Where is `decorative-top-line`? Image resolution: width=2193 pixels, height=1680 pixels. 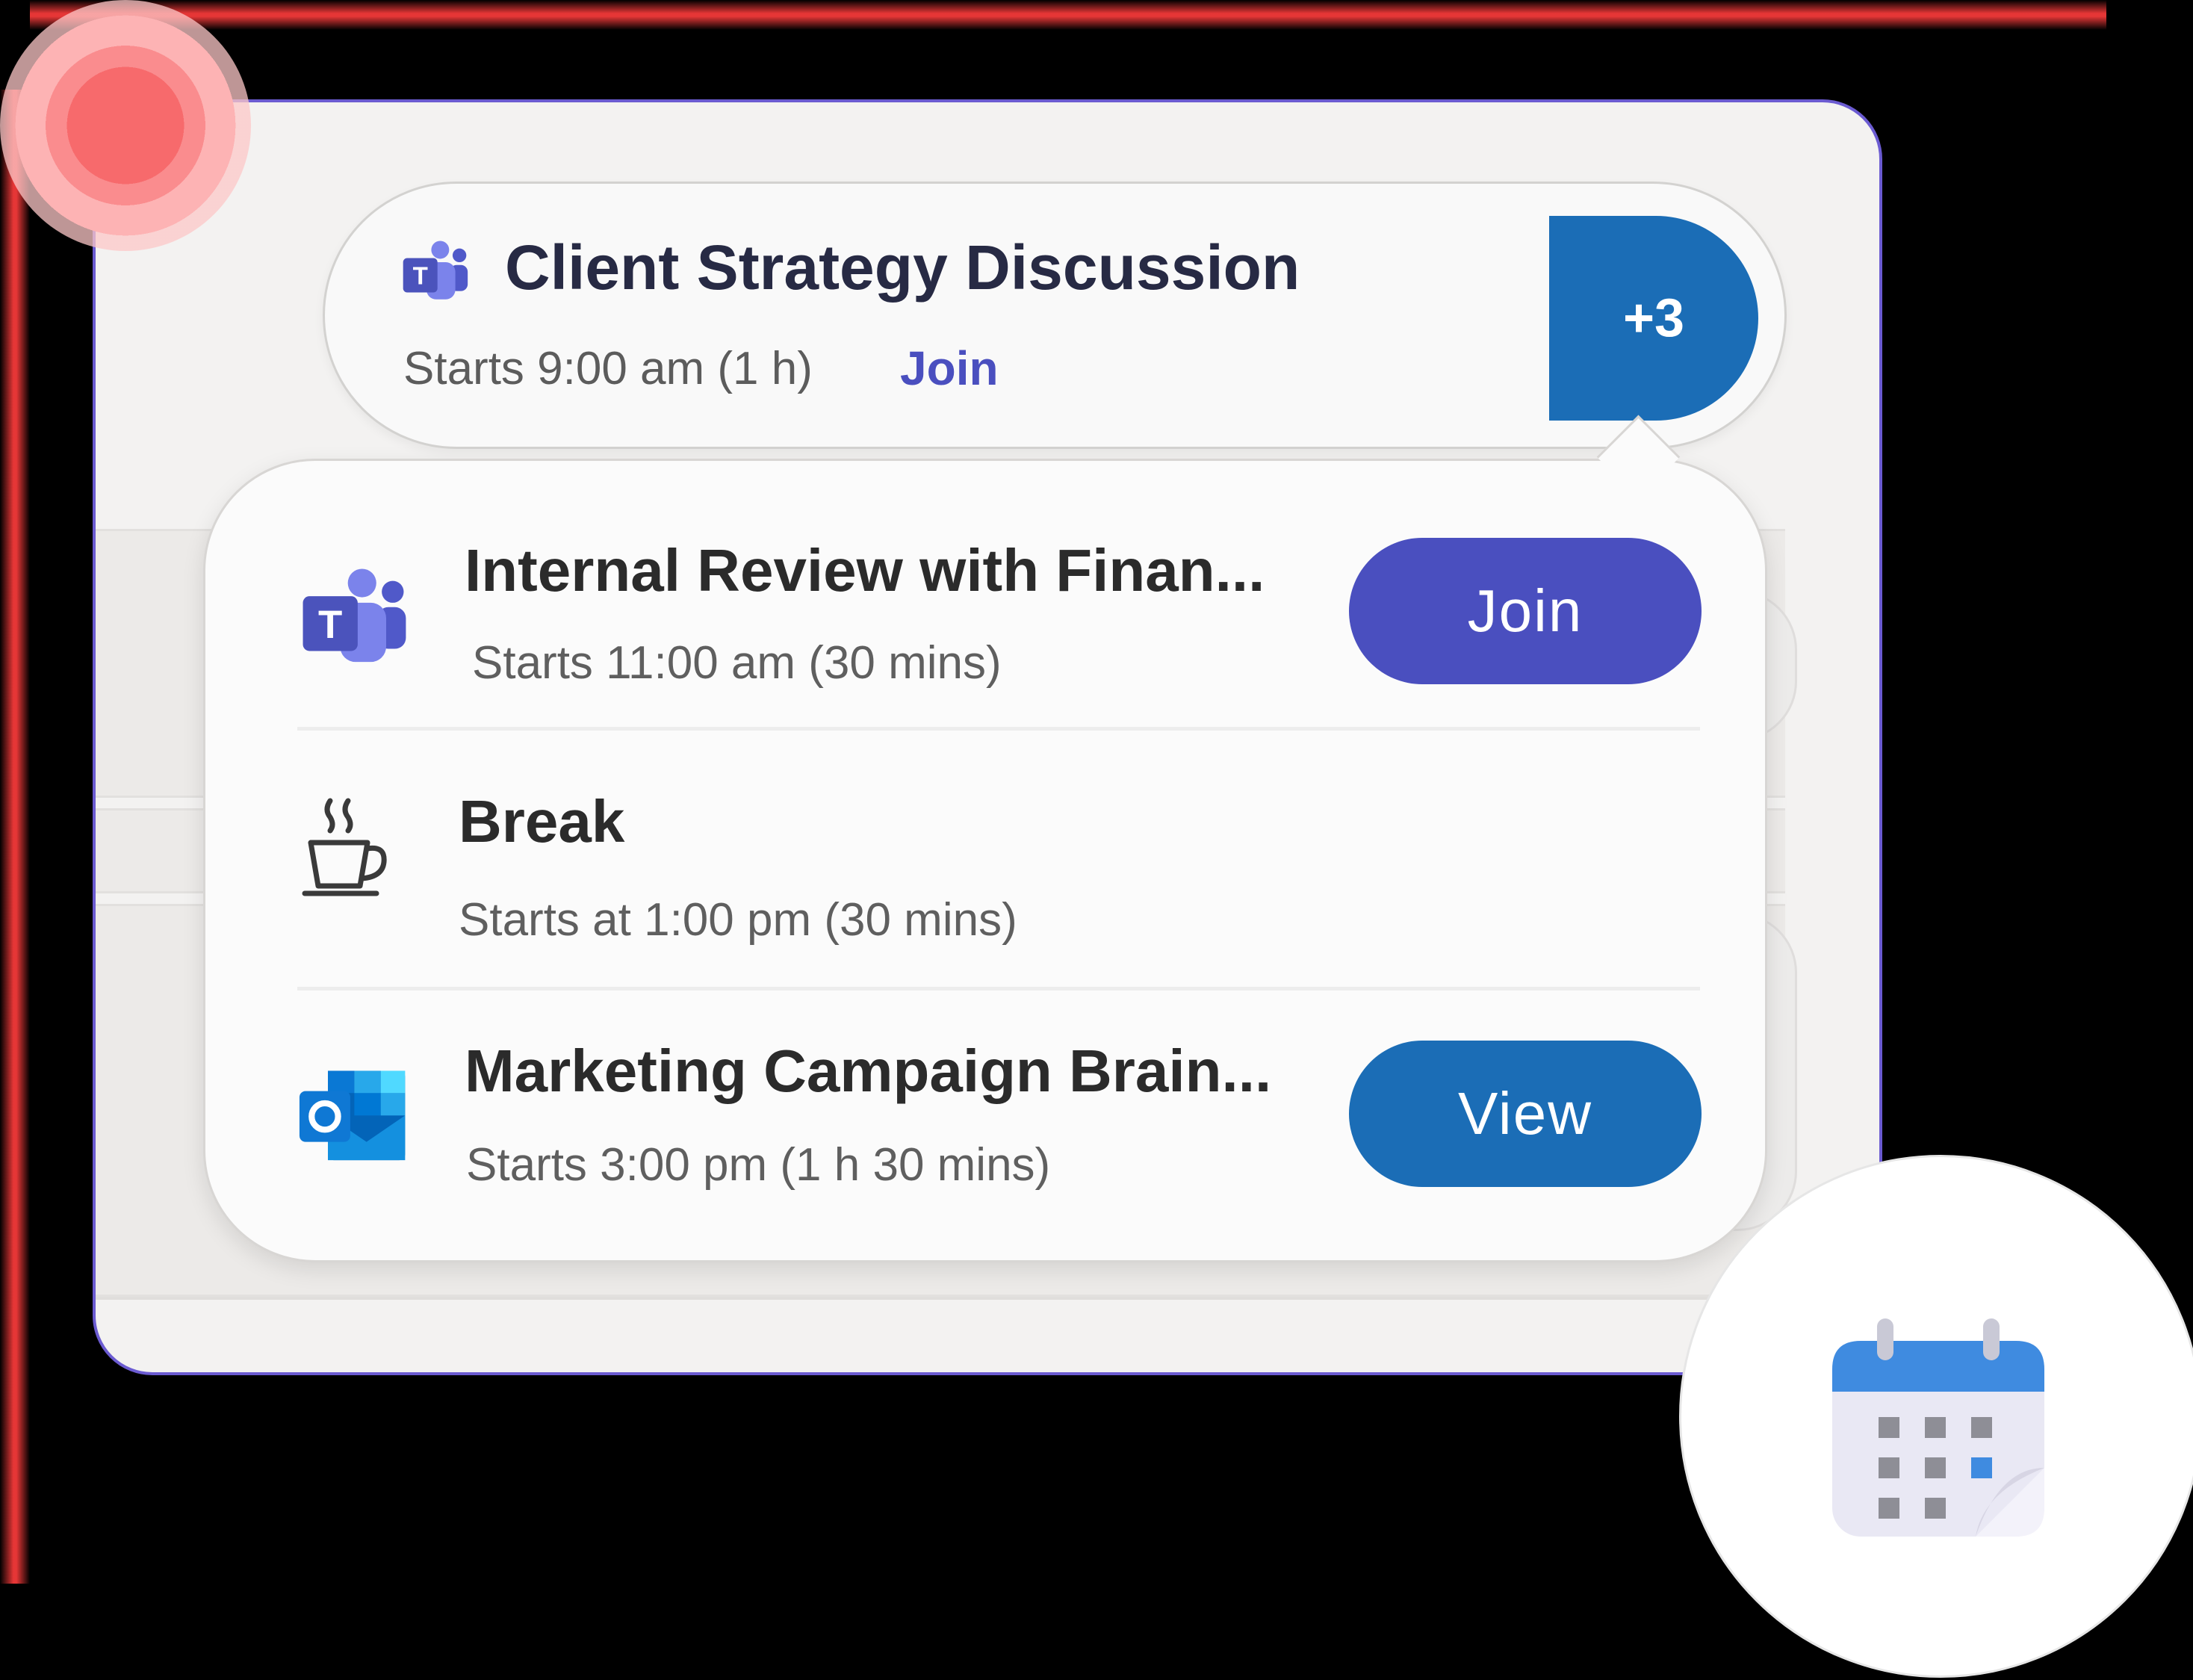 decorative-top-line is located at coordinates (1068, 15).